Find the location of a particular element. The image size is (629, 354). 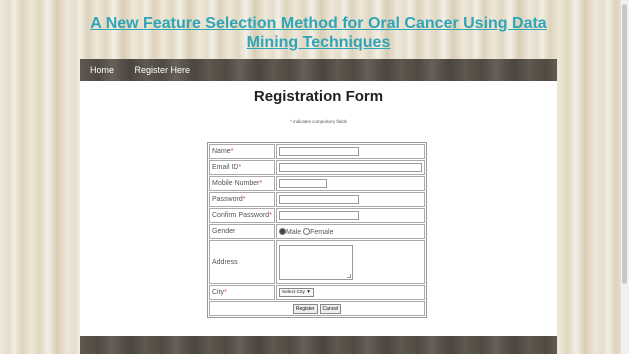

row-address: Address is located at coordinates (317, 262).